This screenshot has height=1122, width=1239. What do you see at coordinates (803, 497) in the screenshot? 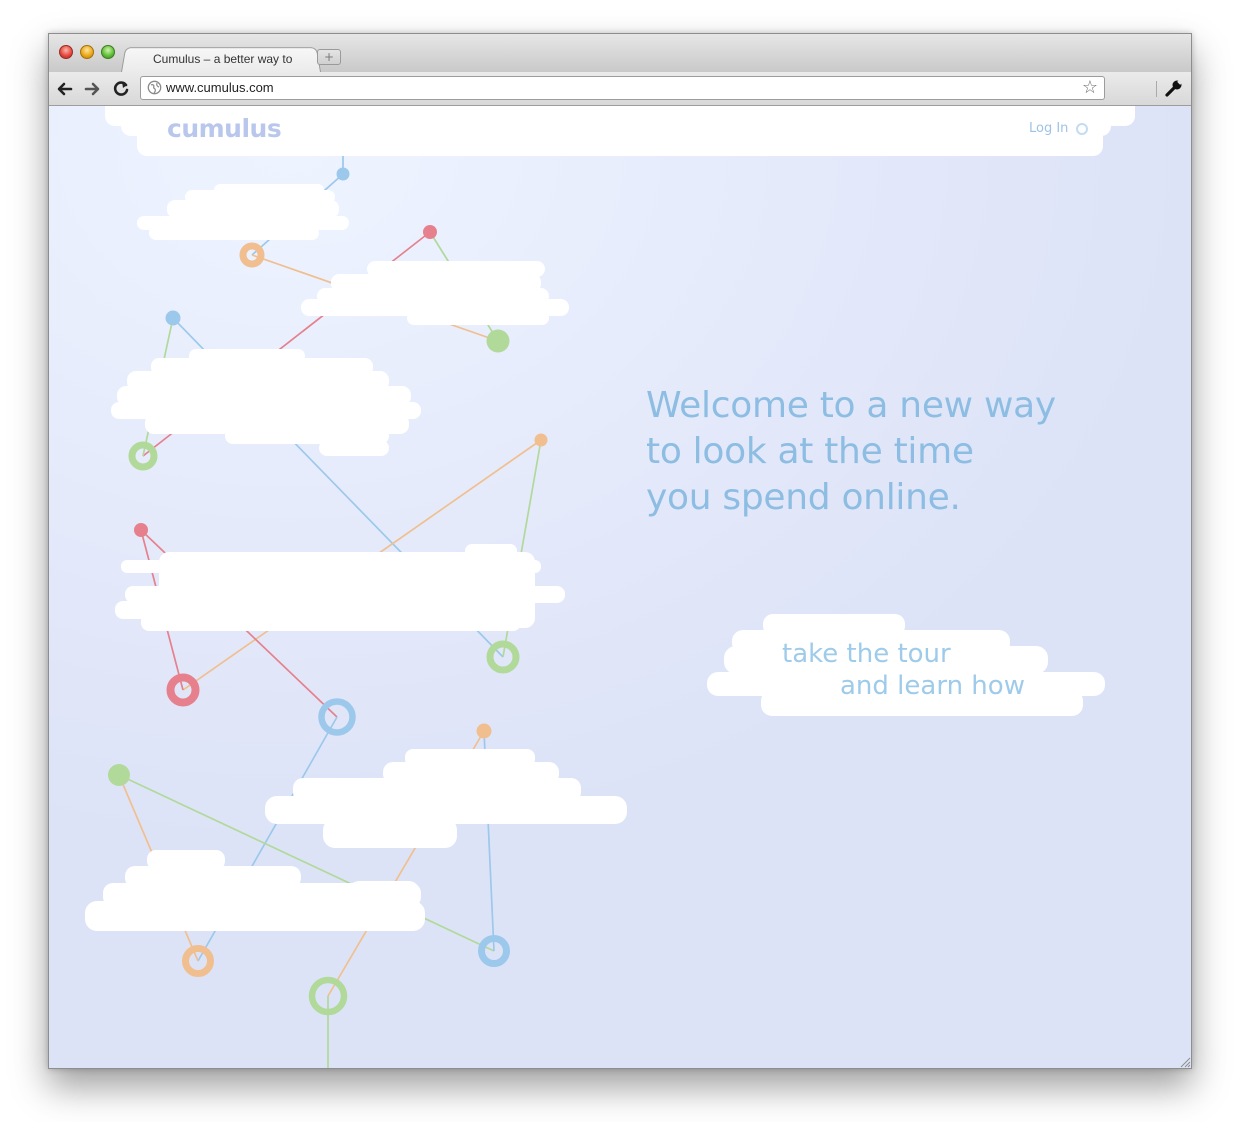
I see `headline-line-3: you spend online.` at bounding box center [803, 497].